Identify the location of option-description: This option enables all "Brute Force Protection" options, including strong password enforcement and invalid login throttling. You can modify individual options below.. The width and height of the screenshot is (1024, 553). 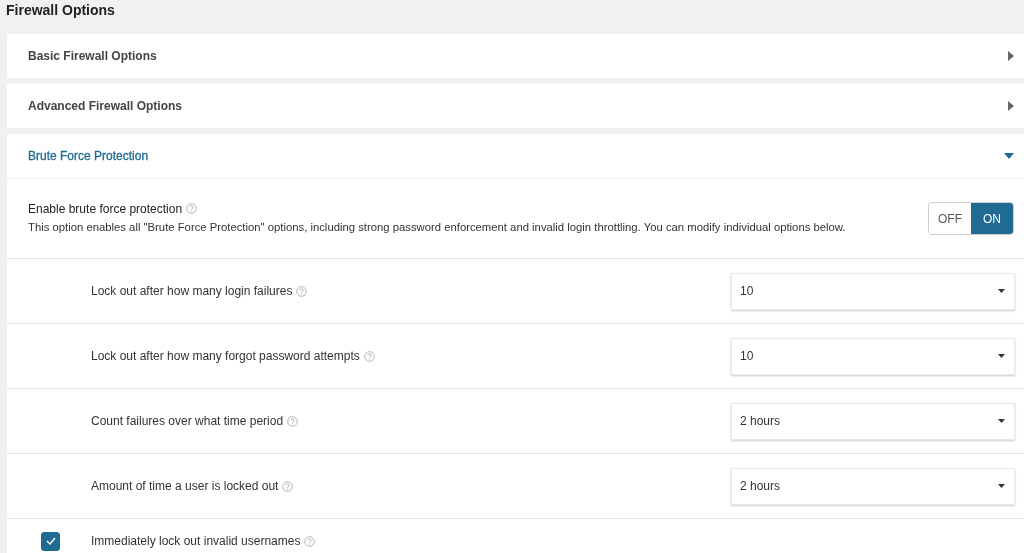
(437, 227).